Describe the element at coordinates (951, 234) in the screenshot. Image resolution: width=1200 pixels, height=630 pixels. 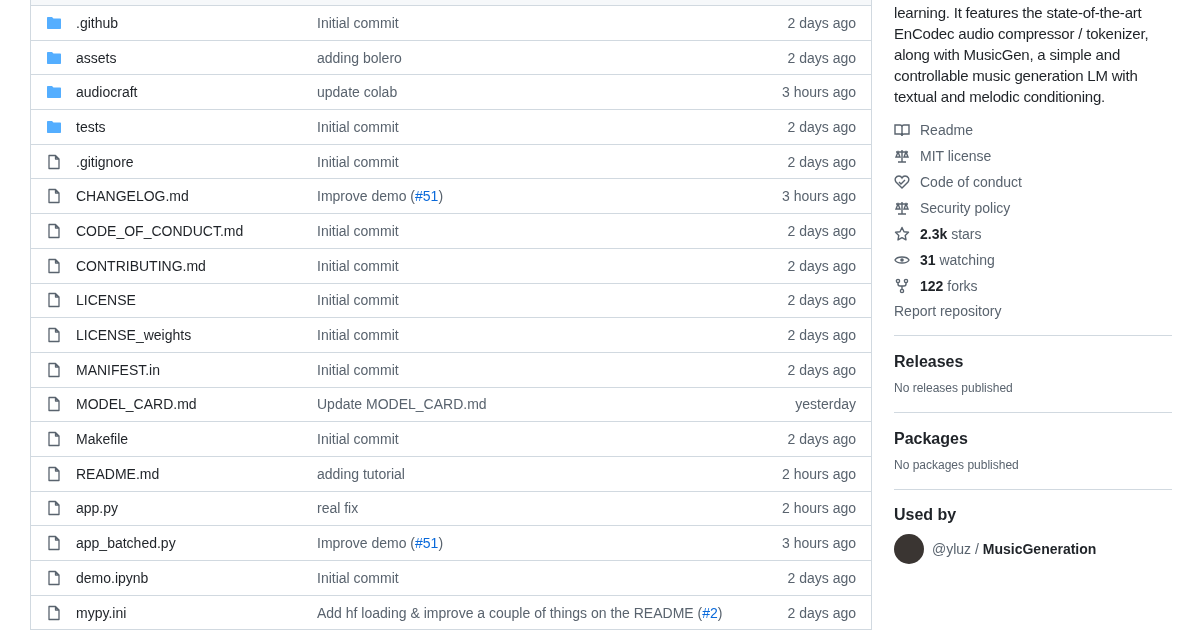
I see `sidebar-link: 2.3k stars` at that location.